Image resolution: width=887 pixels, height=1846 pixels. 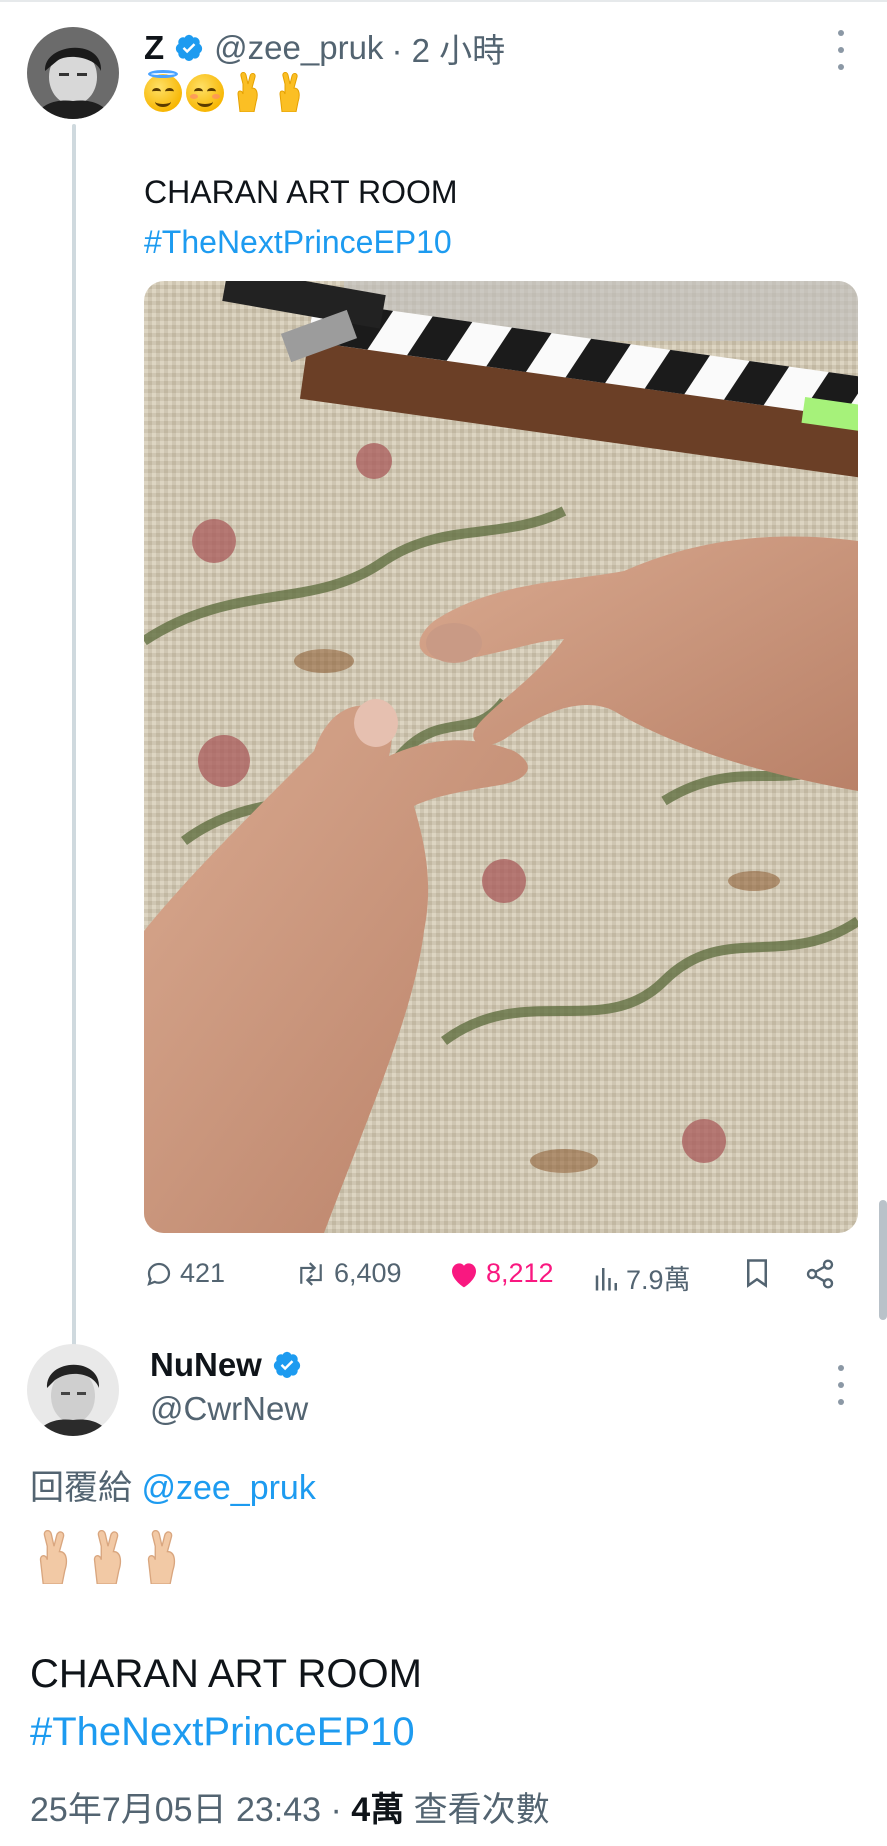 I want to click on reply-emojis, so click(x=108, y=1557).